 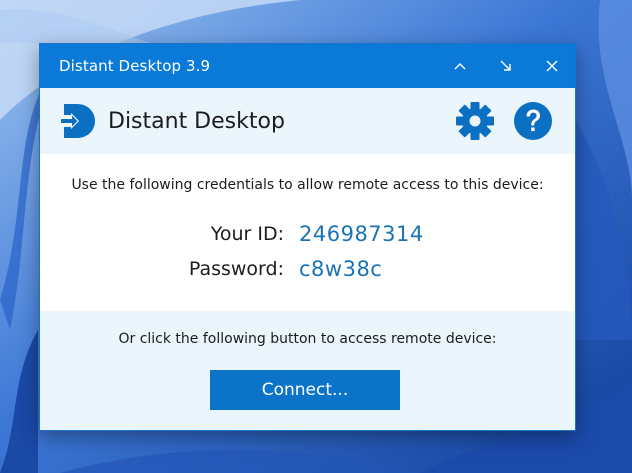 What do you see at coordinates (307, 66) in the screenshot?
I see `title-bar: Distant Desktop 3.9` at bounding box center [307, 66].